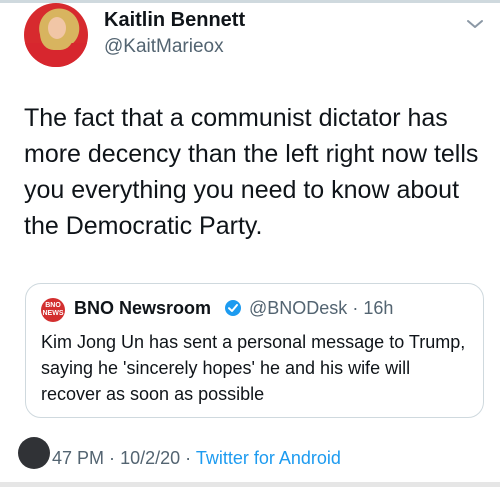  What do you see at coordinates (378, 308) in the screenshot?
I see `quoted-time: 16h` at bounding box center [378, 308].